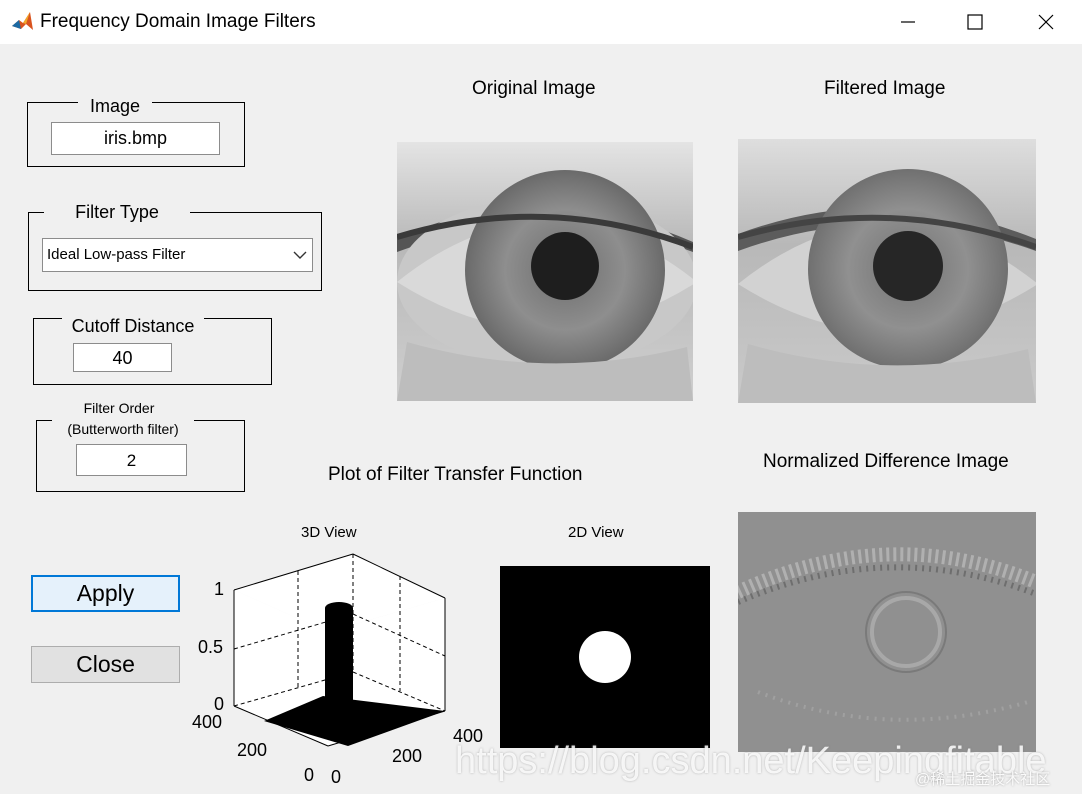 The height and width of the screenshot is (794, 1082). I want to click on maximize-icon, so click(975, 22).